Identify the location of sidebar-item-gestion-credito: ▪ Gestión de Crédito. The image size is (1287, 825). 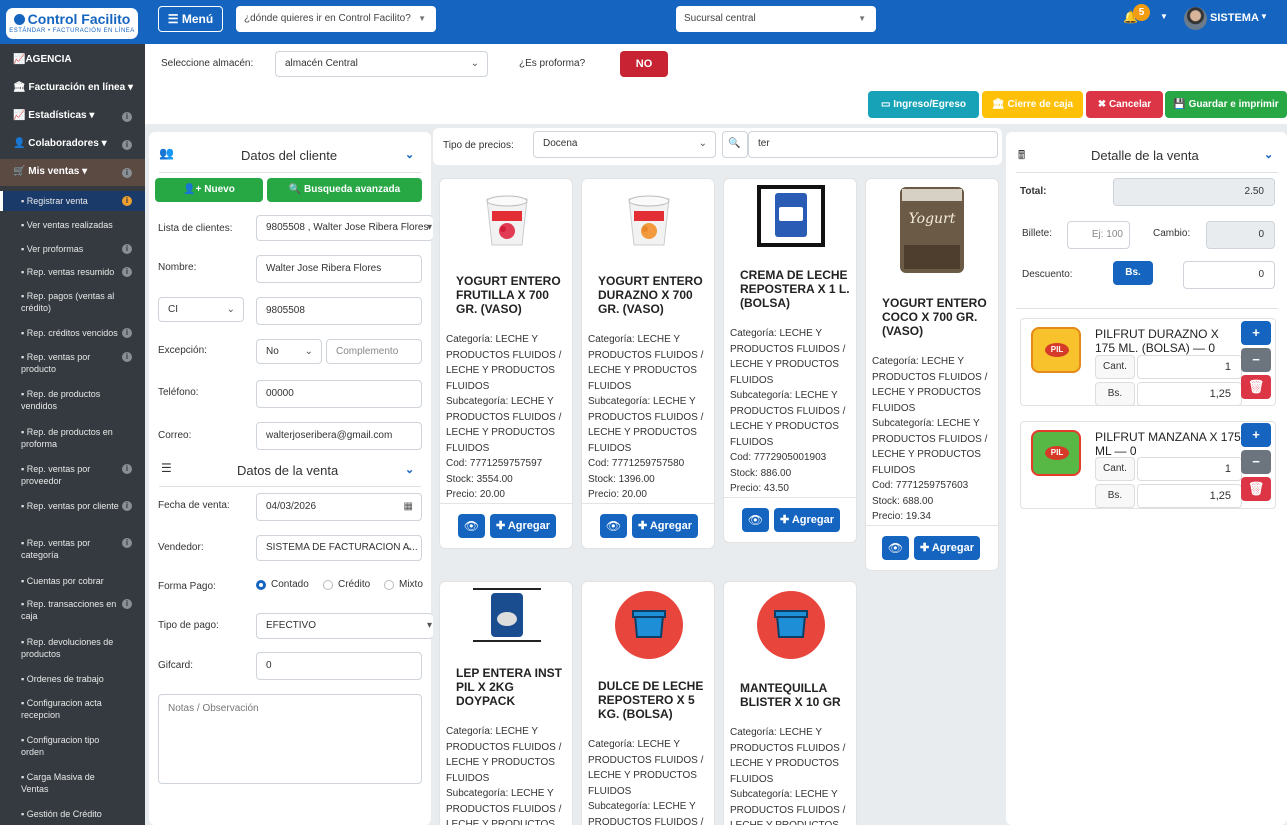
(72, 814).